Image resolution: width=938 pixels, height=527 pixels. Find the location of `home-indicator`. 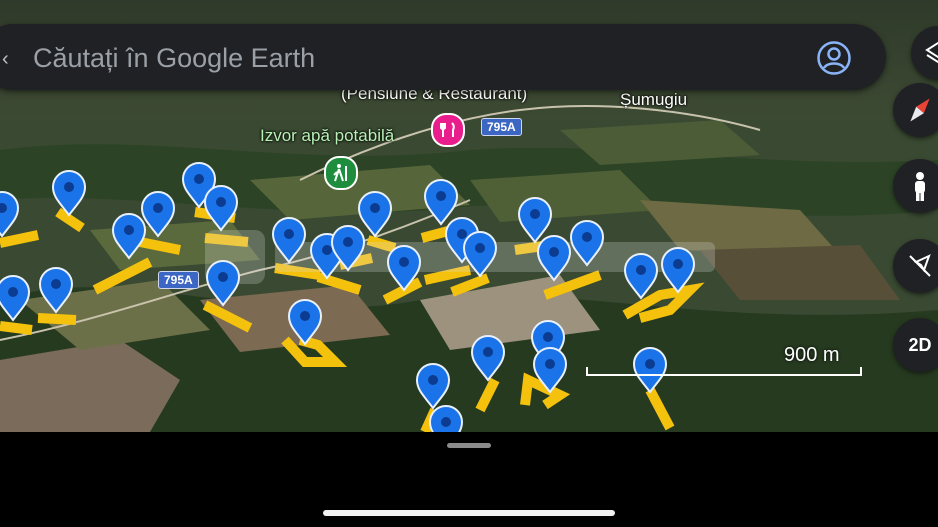

home-indicator is located at coordinates (469, 513).